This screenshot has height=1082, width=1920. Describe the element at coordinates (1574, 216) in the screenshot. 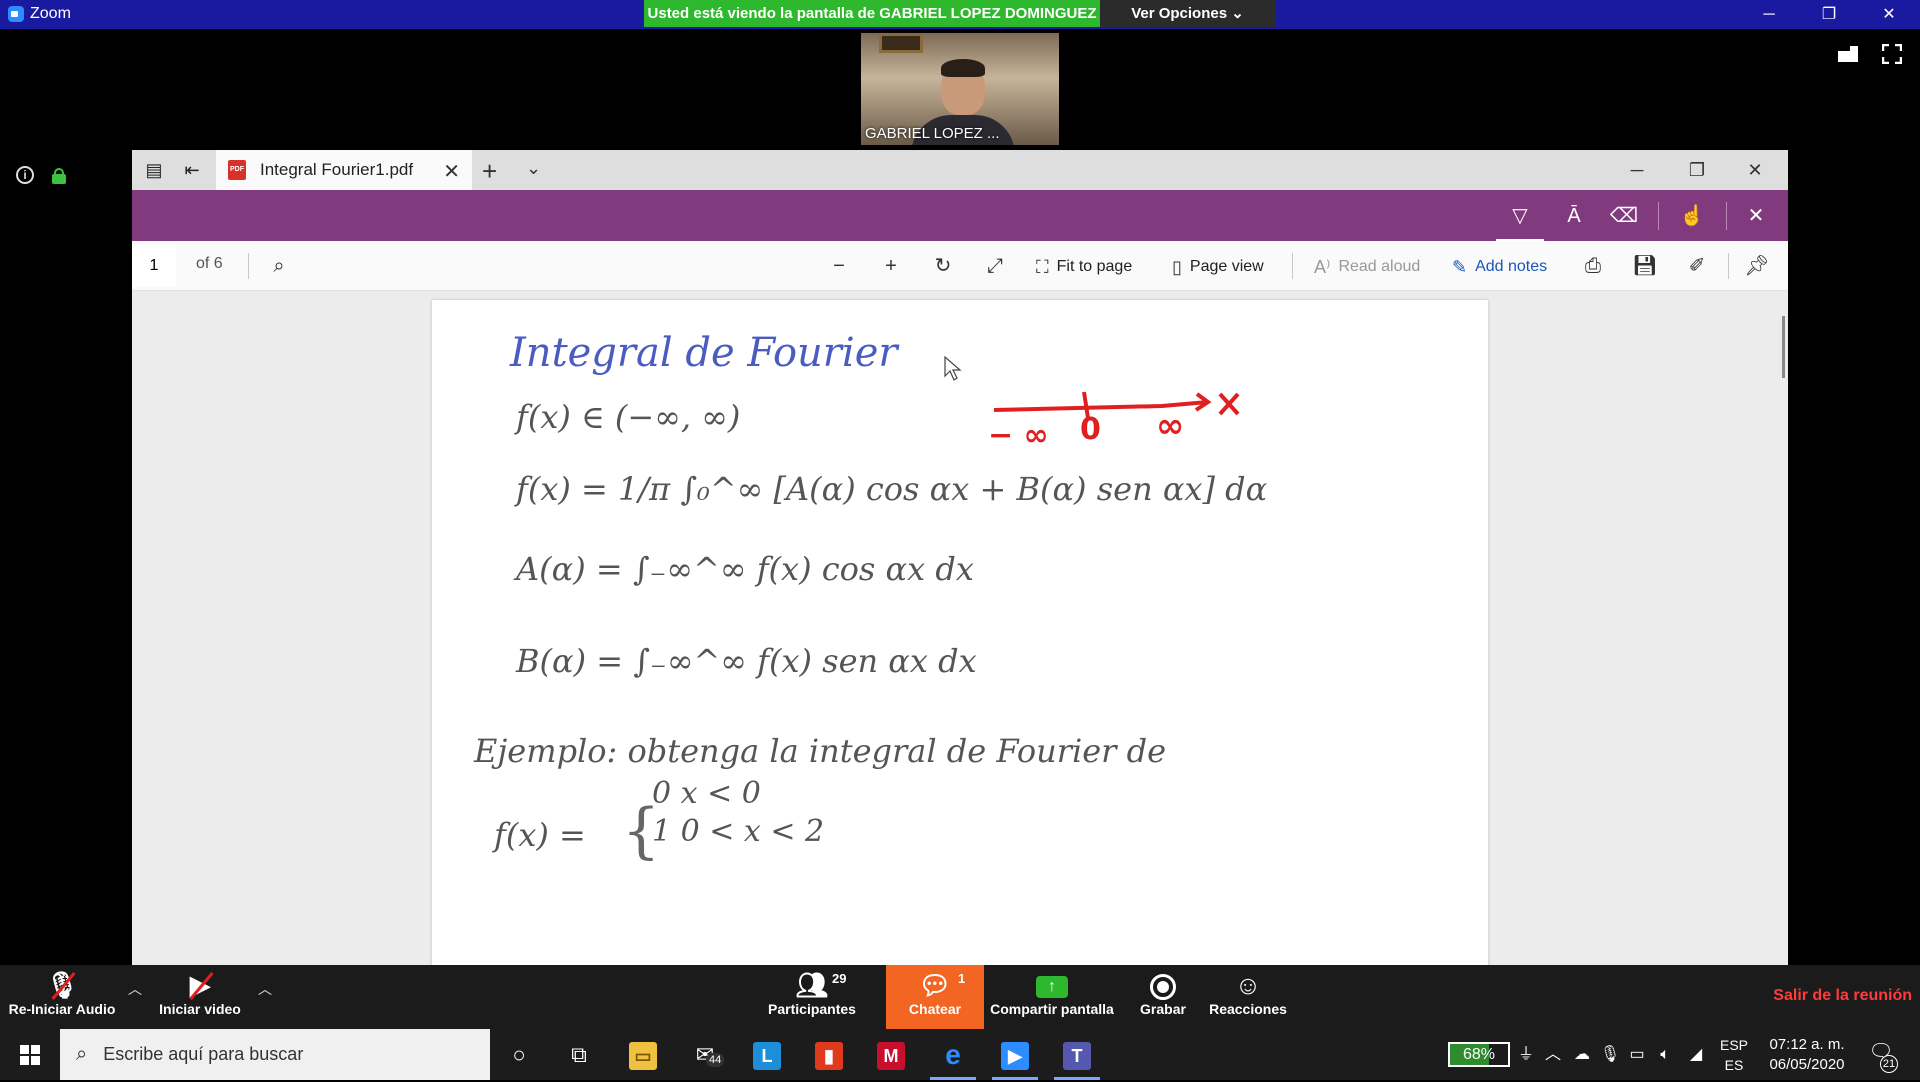

I see `highlight-text-icon: Ā` at that location.